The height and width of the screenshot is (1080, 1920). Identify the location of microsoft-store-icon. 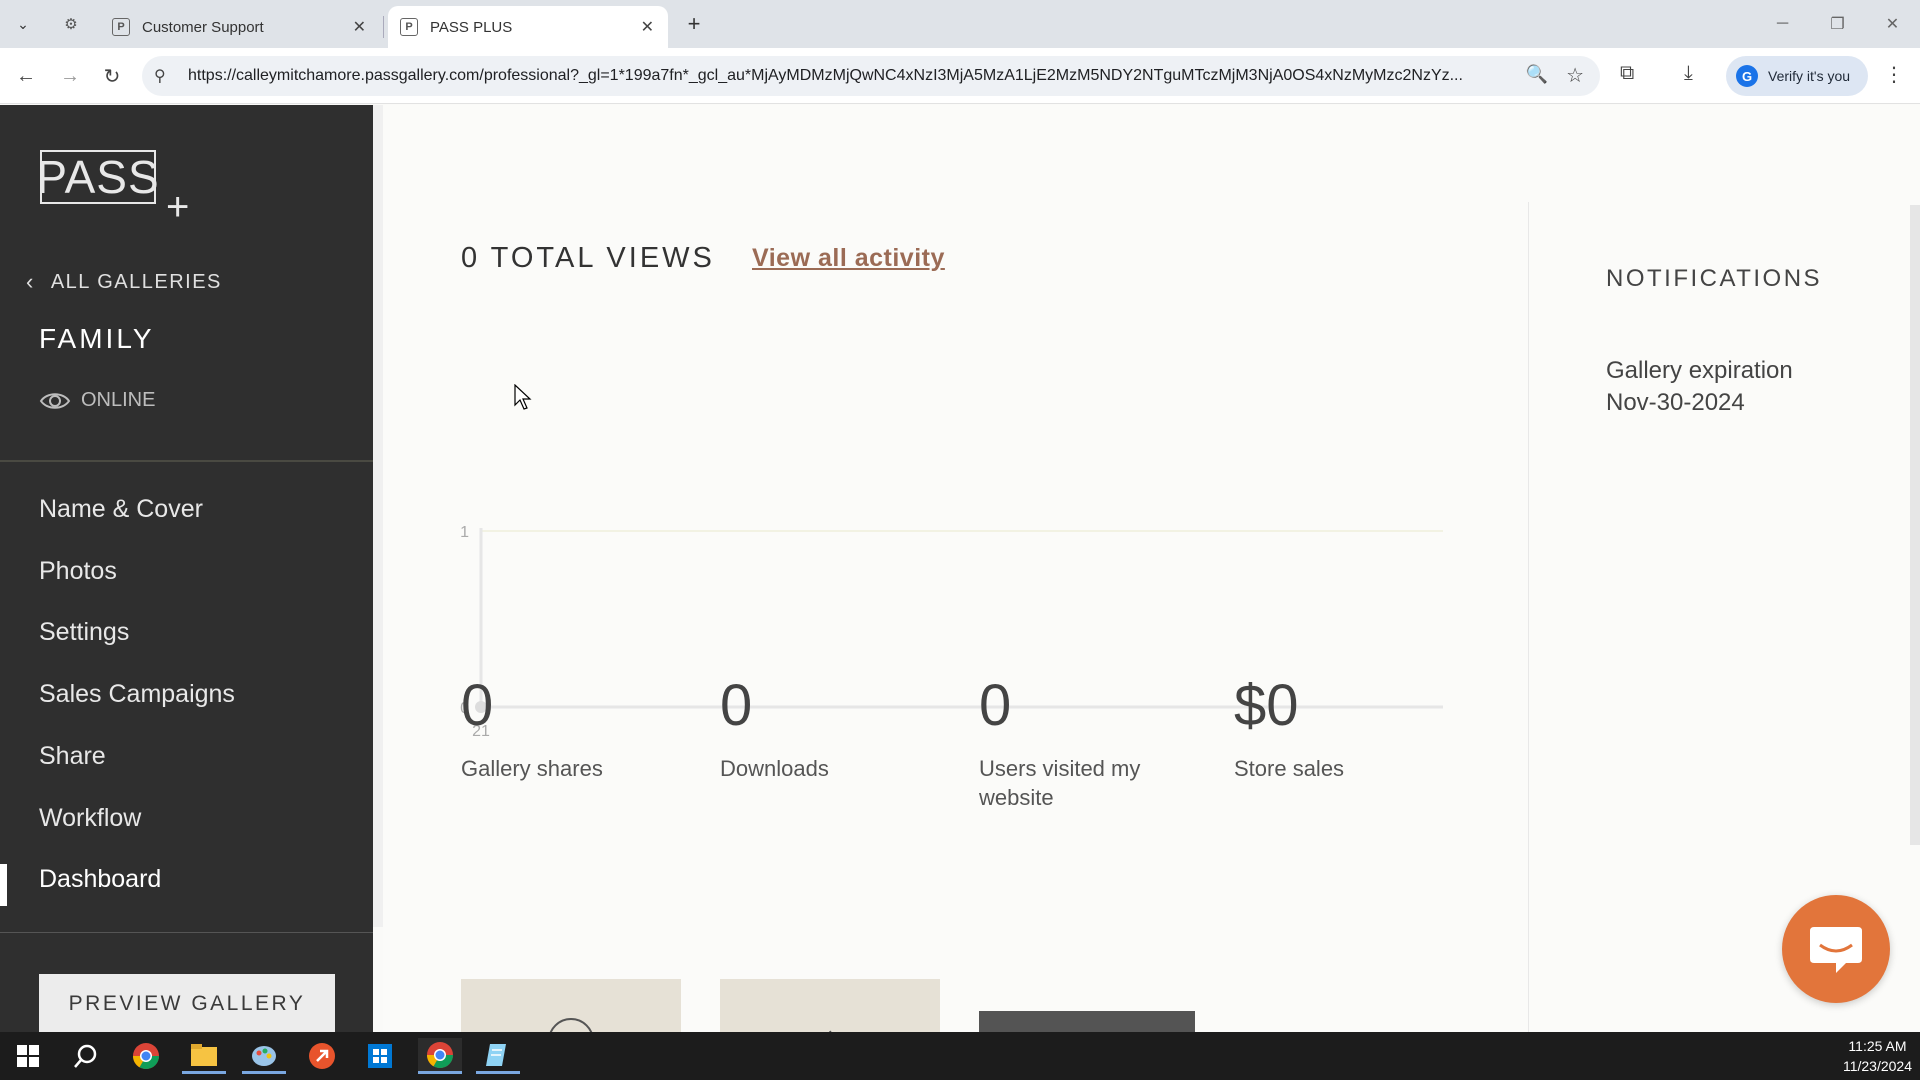
(380, 1056).